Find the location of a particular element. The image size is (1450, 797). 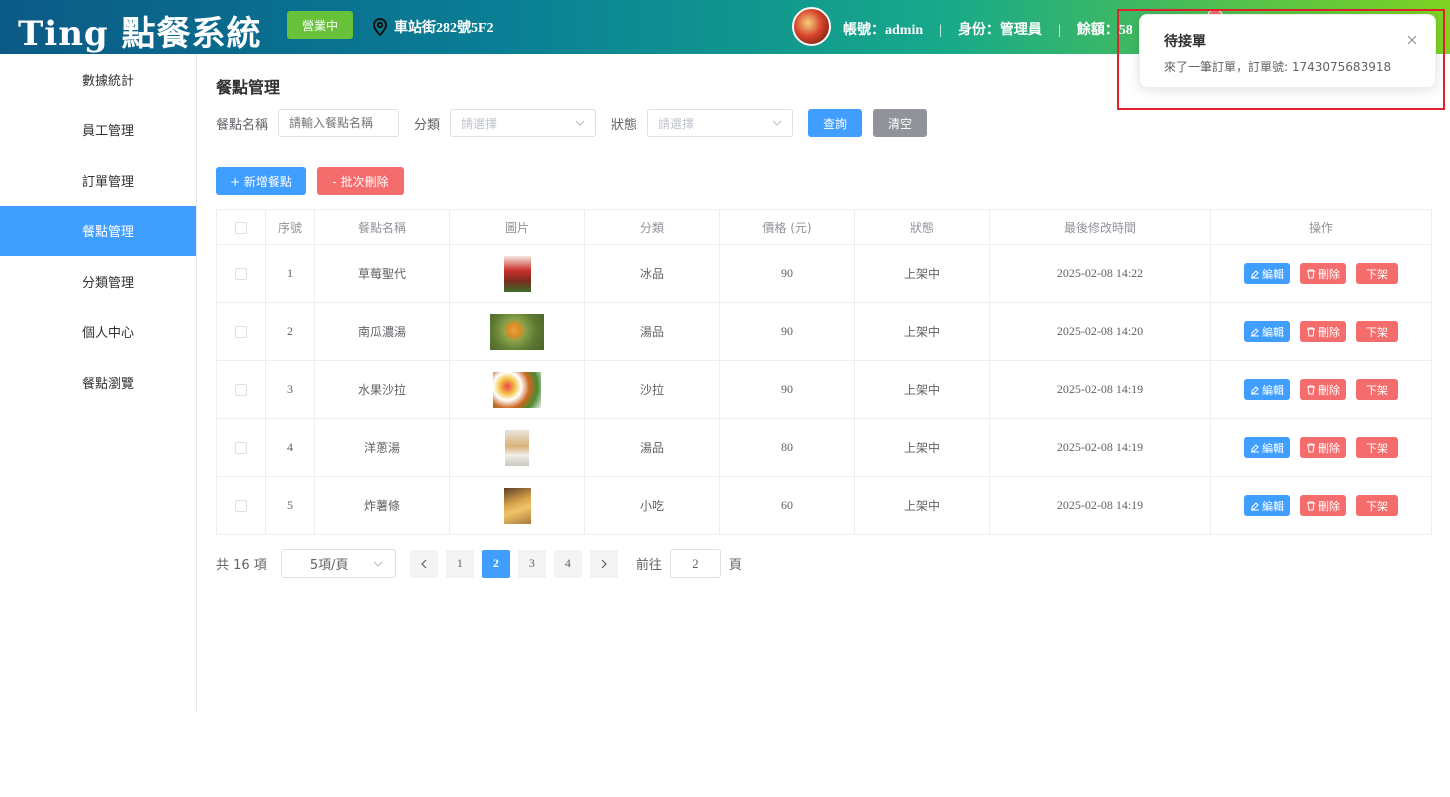

next-page-button is located at coordinates (603, 563).